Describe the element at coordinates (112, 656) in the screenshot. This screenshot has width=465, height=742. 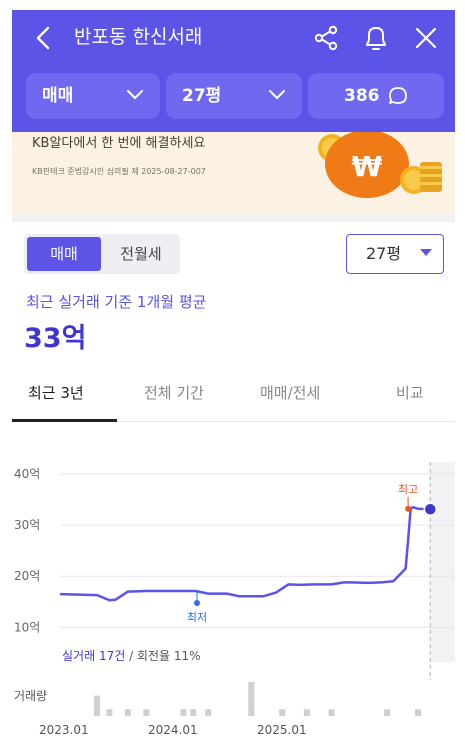
I see `trade-count: 17건` at that location.